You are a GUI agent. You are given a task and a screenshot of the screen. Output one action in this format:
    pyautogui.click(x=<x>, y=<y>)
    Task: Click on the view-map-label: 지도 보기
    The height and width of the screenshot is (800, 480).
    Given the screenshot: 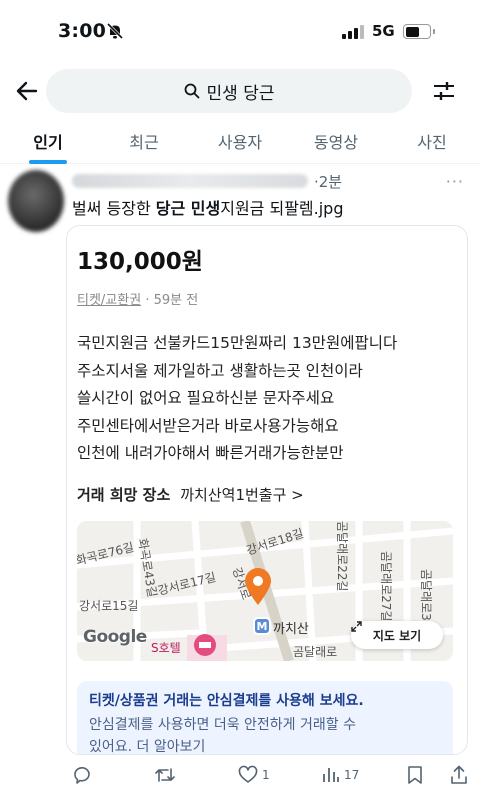 What is the action you would take?
    pyautogui.click(x=397, y=635)
    